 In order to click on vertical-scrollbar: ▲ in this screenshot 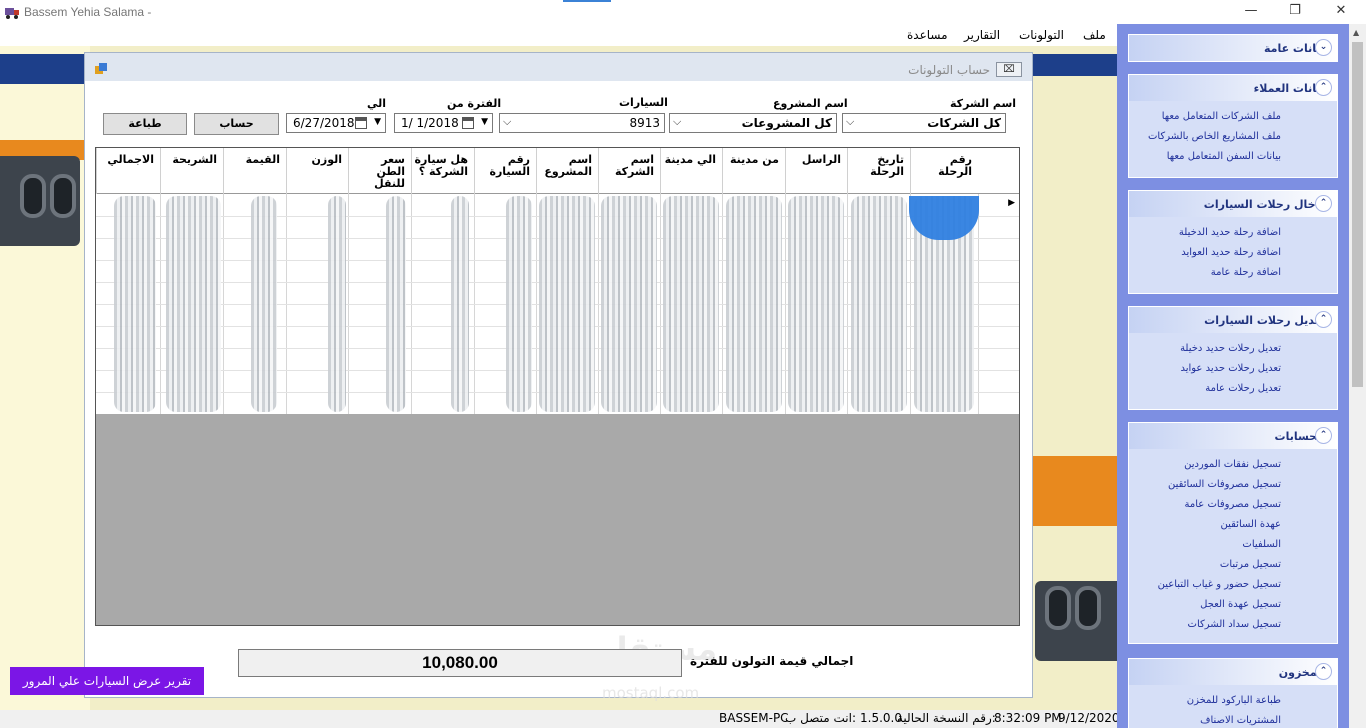, I will do `click(1357, 376)`.